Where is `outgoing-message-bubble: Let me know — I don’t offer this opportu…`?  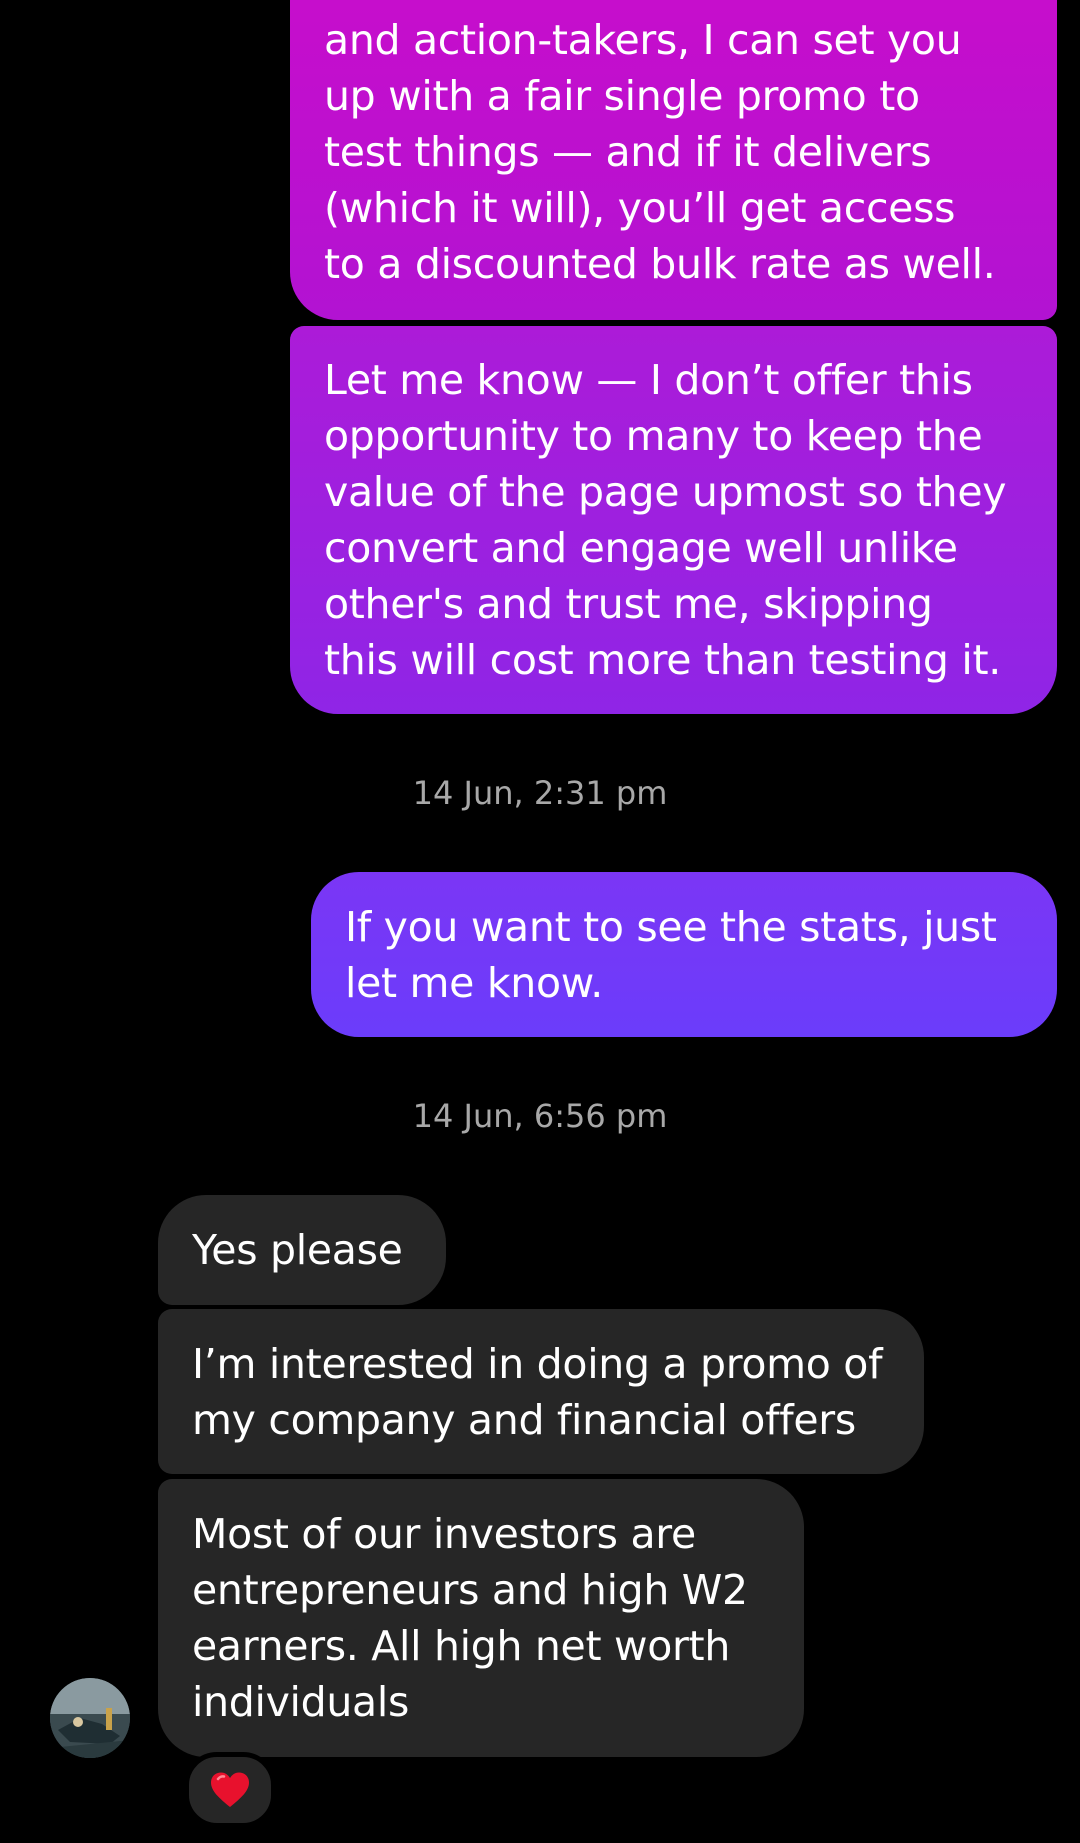
outgoing-message-bubble: Let me know — I don’t offer this opportu… is located at coordinates (673, 520).